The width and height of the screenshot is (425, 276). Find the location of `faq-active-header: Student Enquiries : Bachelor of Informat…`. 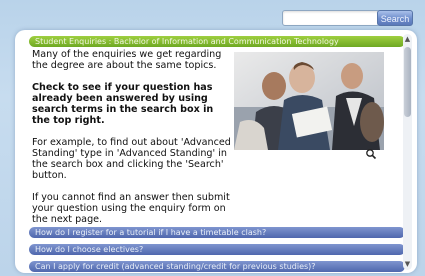

faq-active-header: Student Enquiries : Bachelor of Informat… is located at coordinates (217, 41).